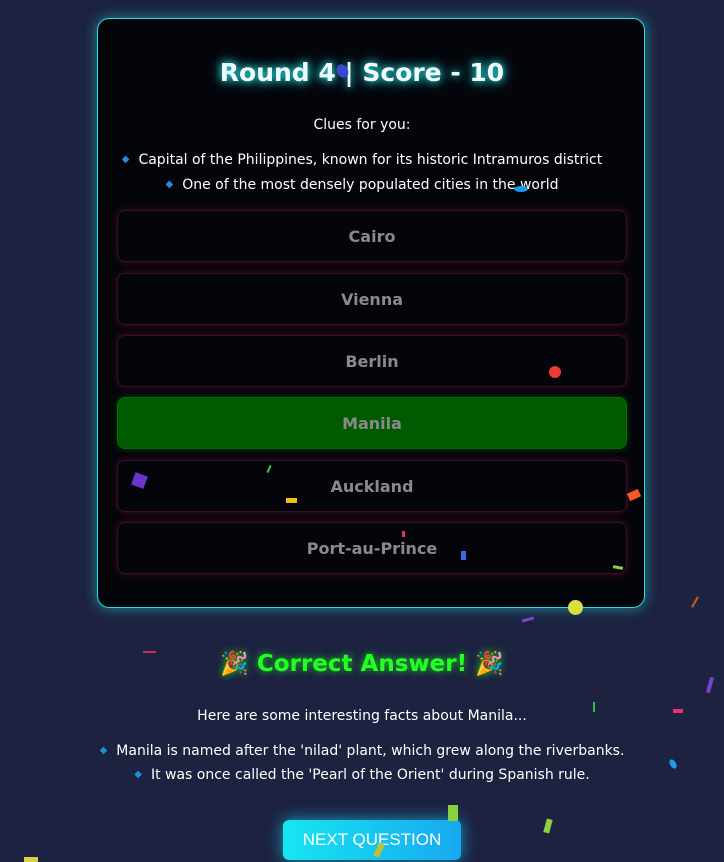 The image size is (724, 862). Describe the element at coordinates (372, 548) in the screenshot. I see `answer-option-port-au-prince: Port-au-Prince` at that location.